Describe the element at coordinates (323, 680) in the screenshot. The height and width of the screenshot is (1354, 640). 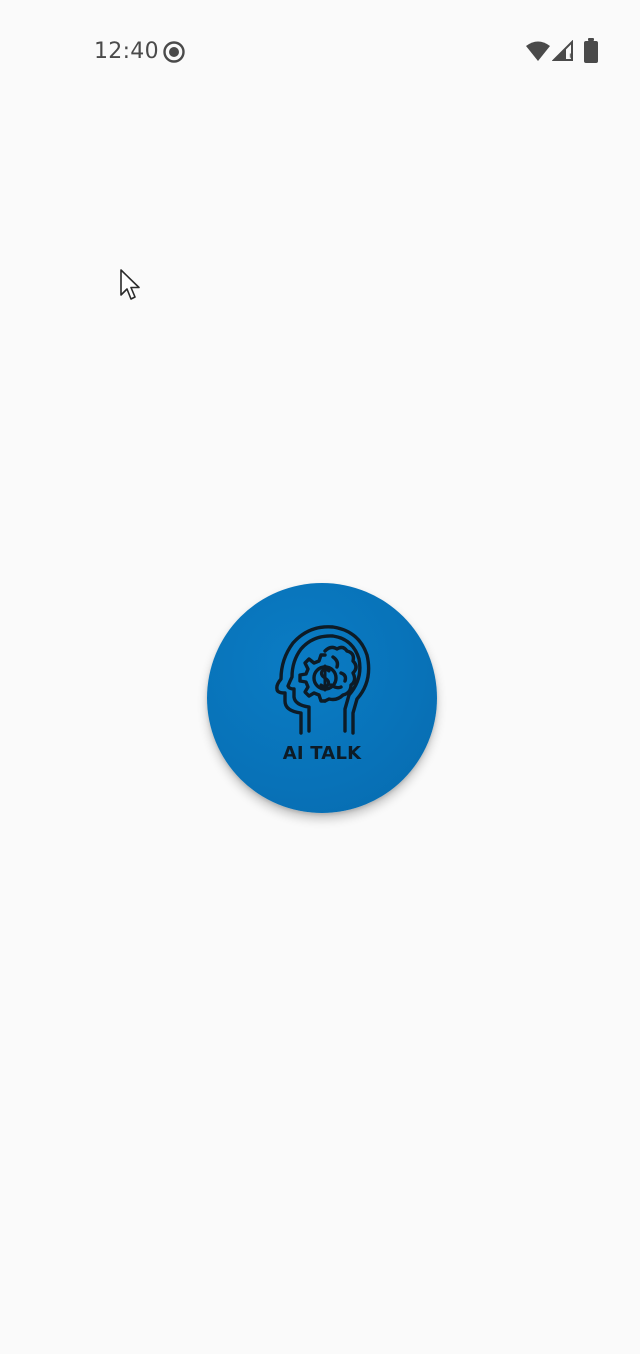
I see `head-gear-brain-icon` at that location.